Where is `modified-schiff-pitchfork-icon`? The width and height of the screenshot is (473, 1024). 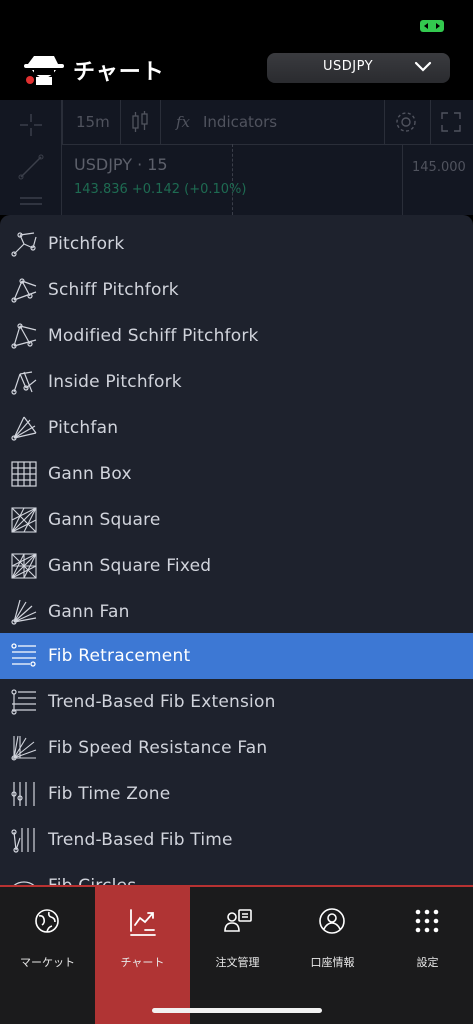 modified-schiff-pitchfork-icon is located at coordinates (24, 336).